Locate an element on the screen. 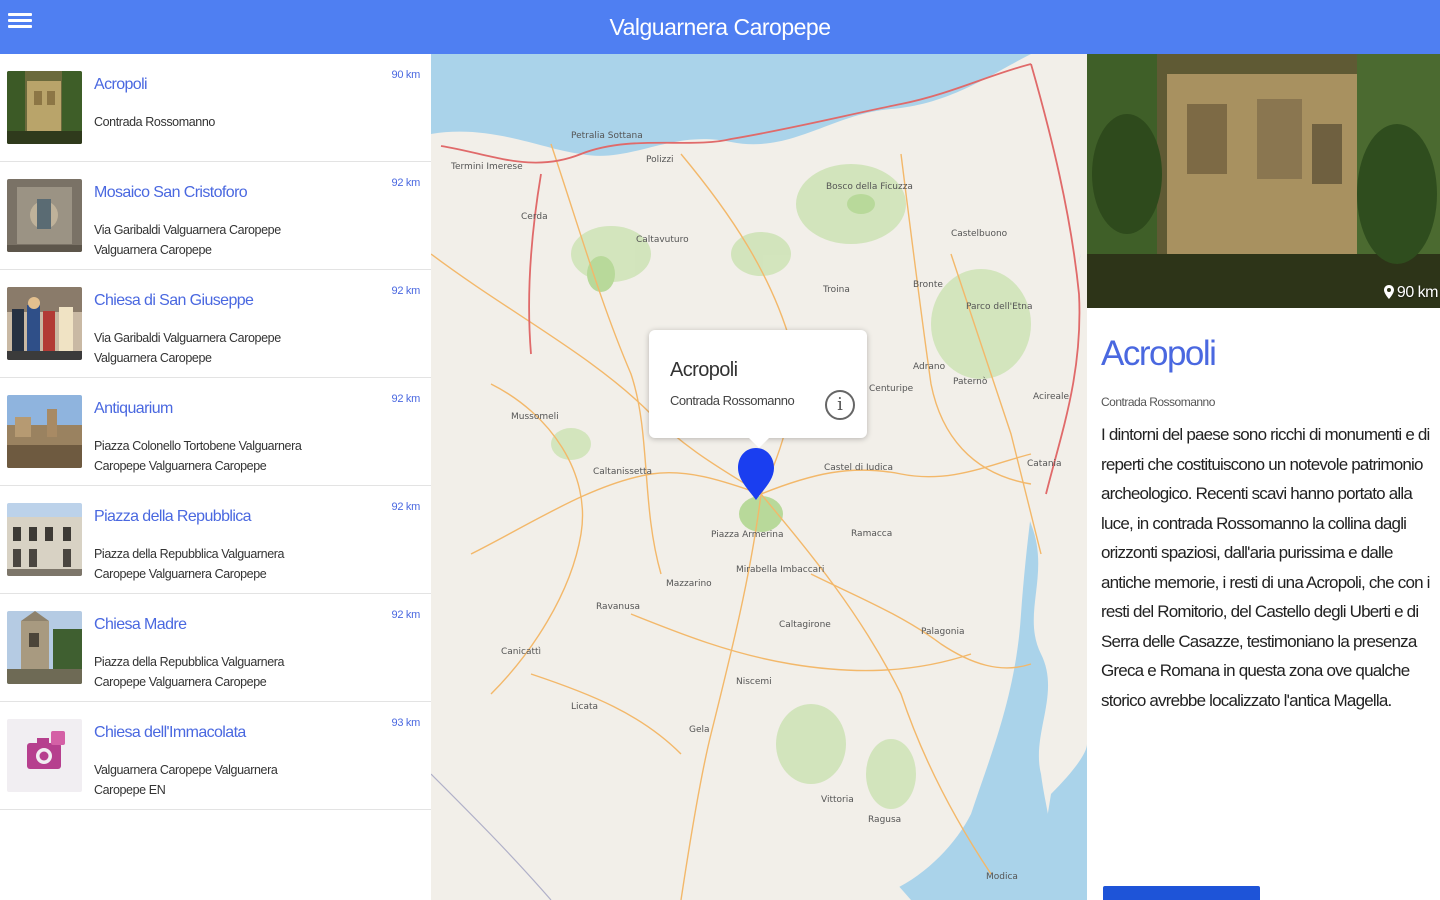 This screenshot has height=900, width=1440. item-address: Contrada Rossomanno is located at coordinates (154, 122).